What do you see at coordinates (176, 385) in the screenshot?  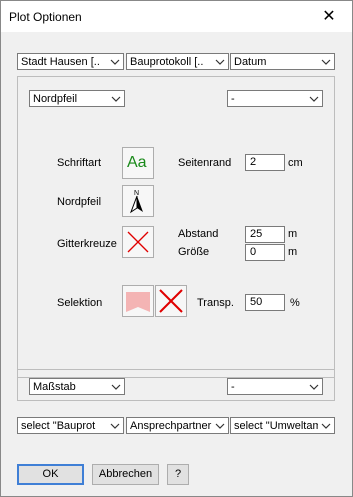 I see `scale-panel: Maßstab -` at bounding box center [176, 385].